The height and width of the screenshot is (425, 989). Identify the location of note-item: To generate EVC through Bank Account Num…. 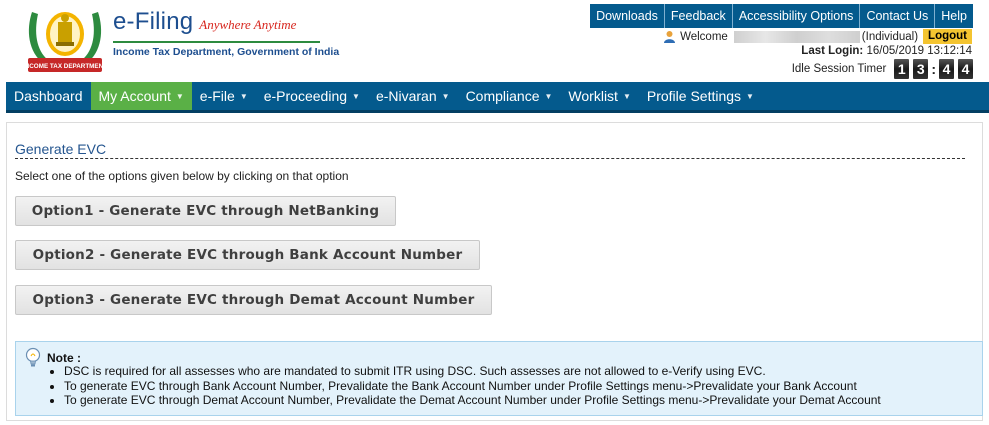
(472, 386).